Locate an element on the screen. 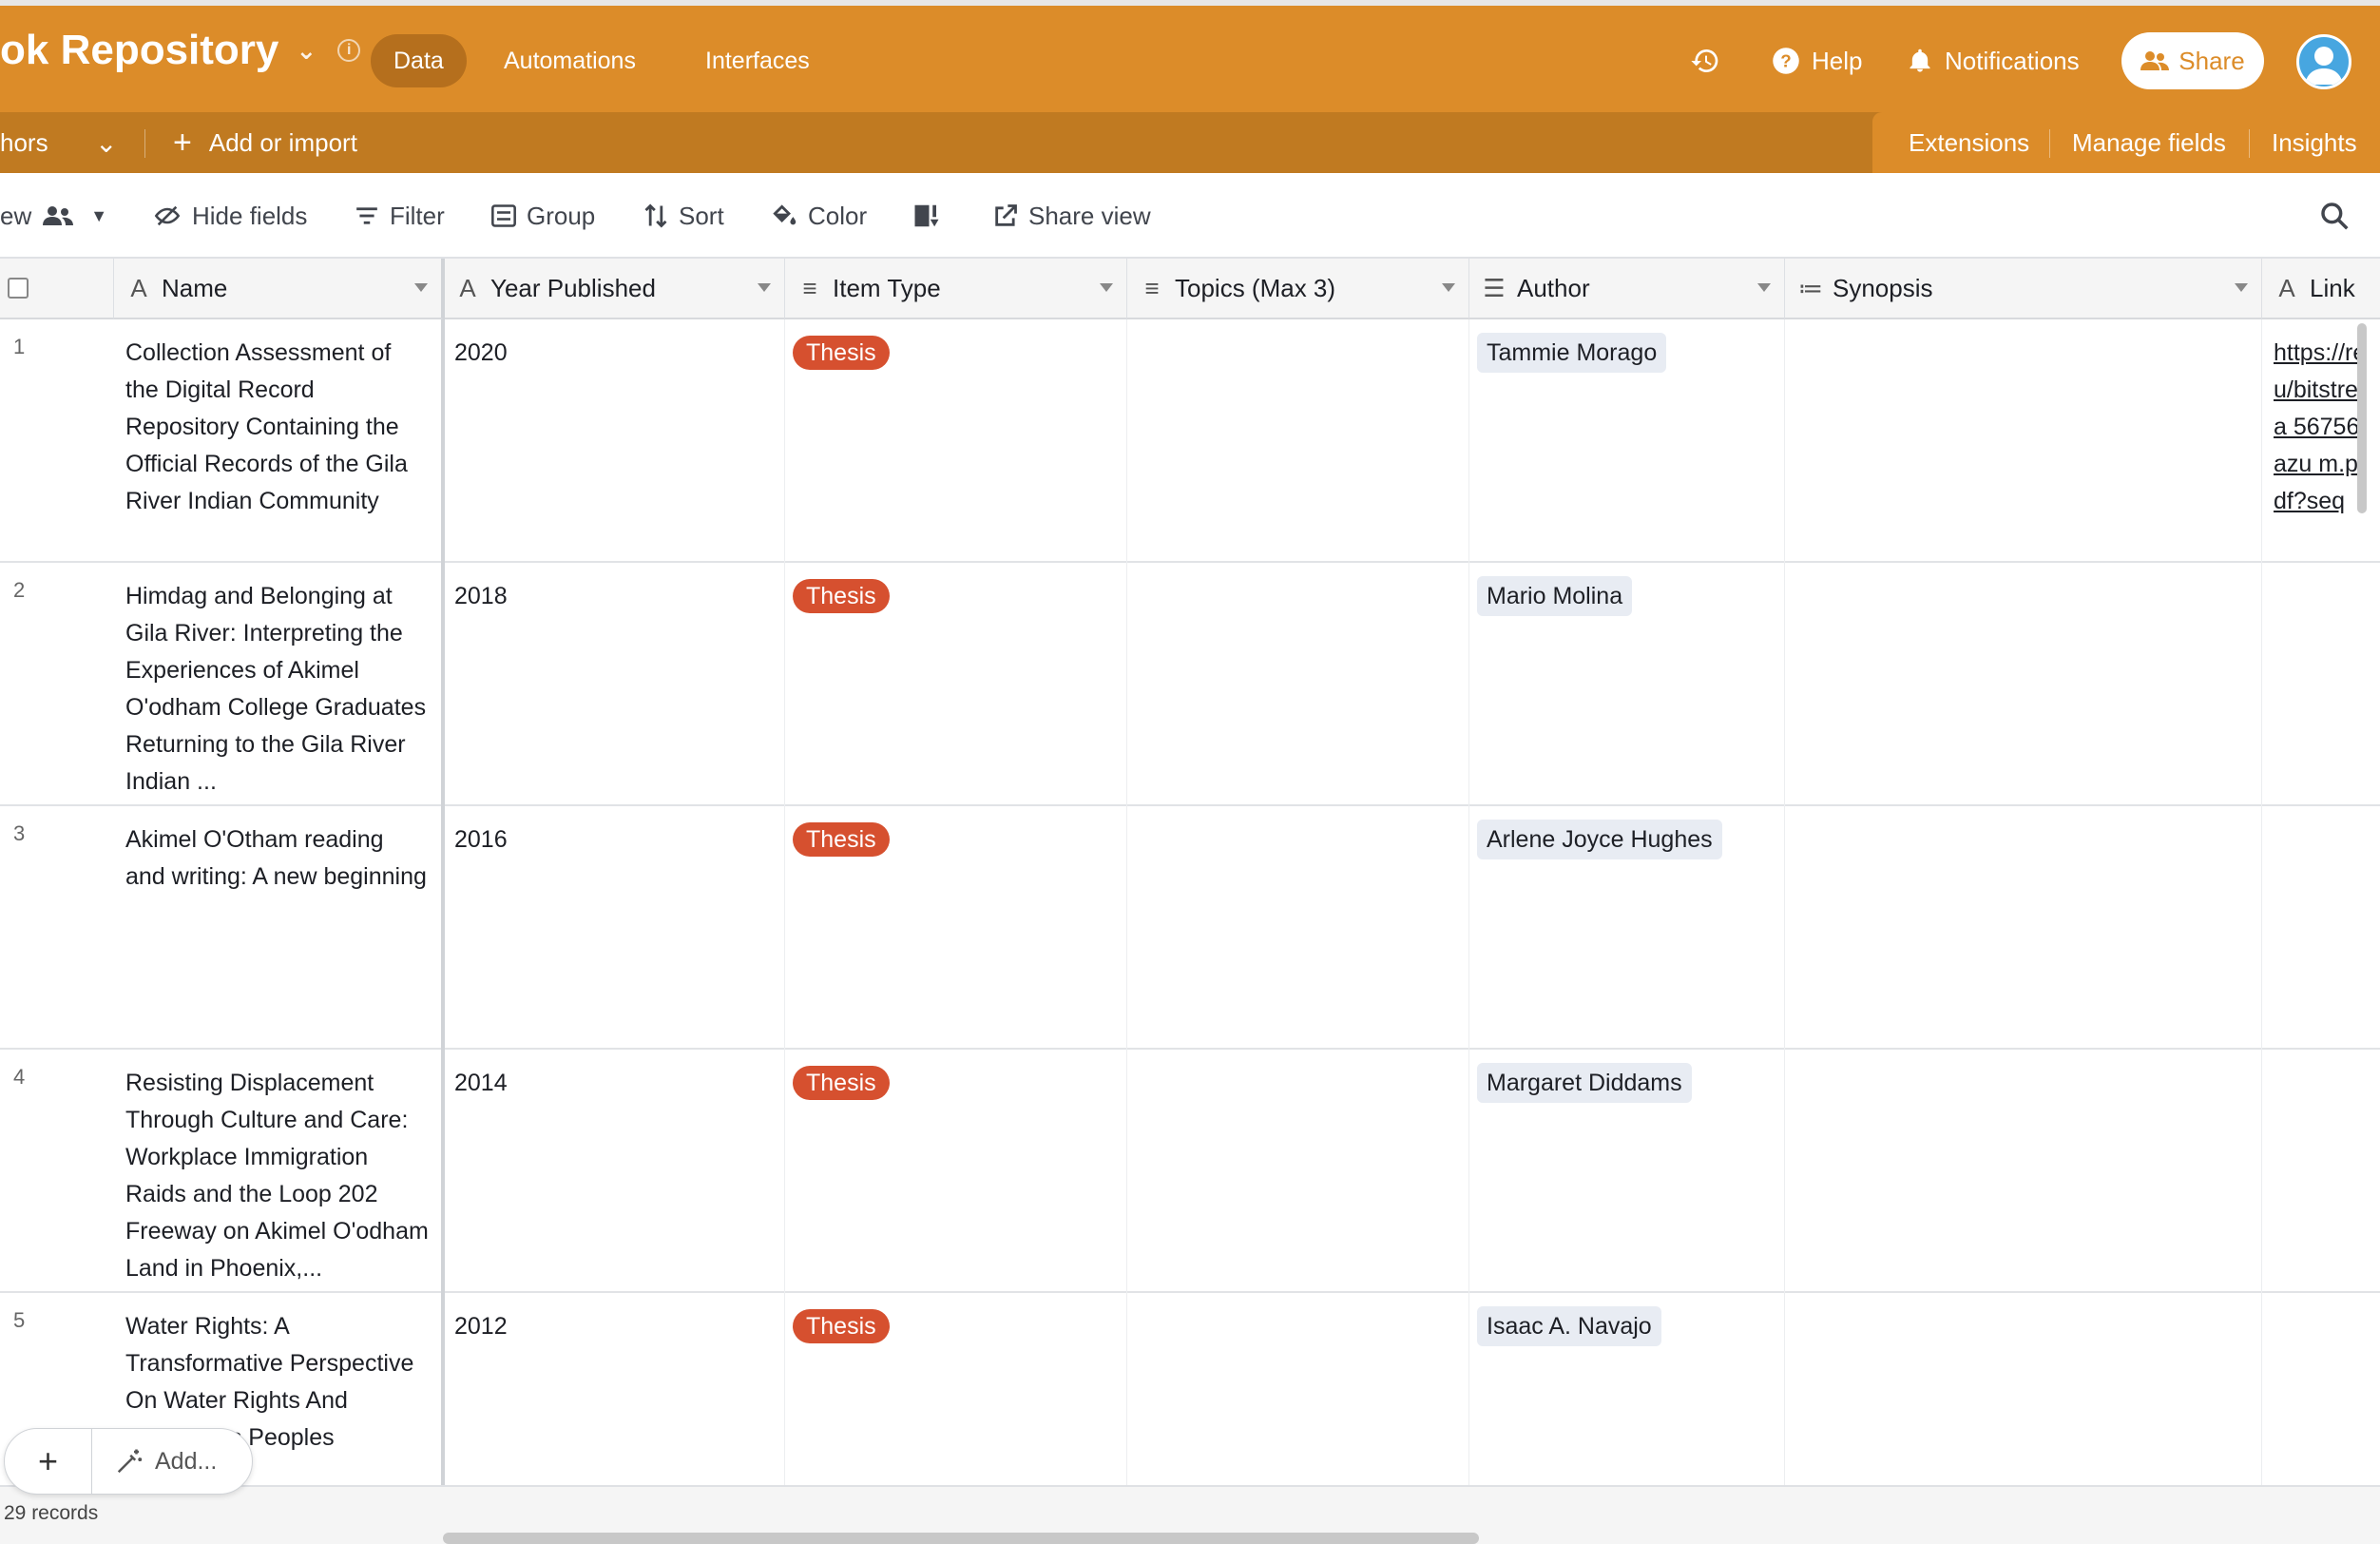  cell-author: Isaac A. Navajo is located at coordinates (1627, 1389).